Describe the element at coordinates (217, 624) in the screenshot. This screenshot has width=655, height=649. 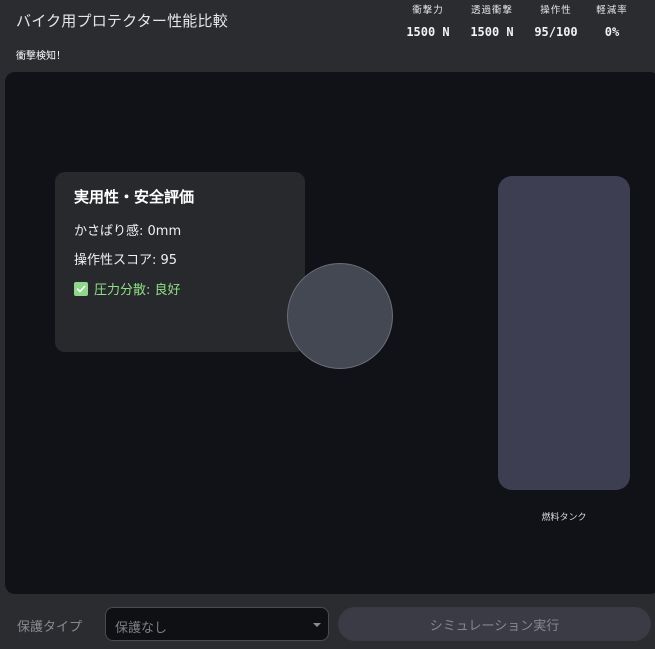
I see `protection-type-select: 保護なし` at that location.